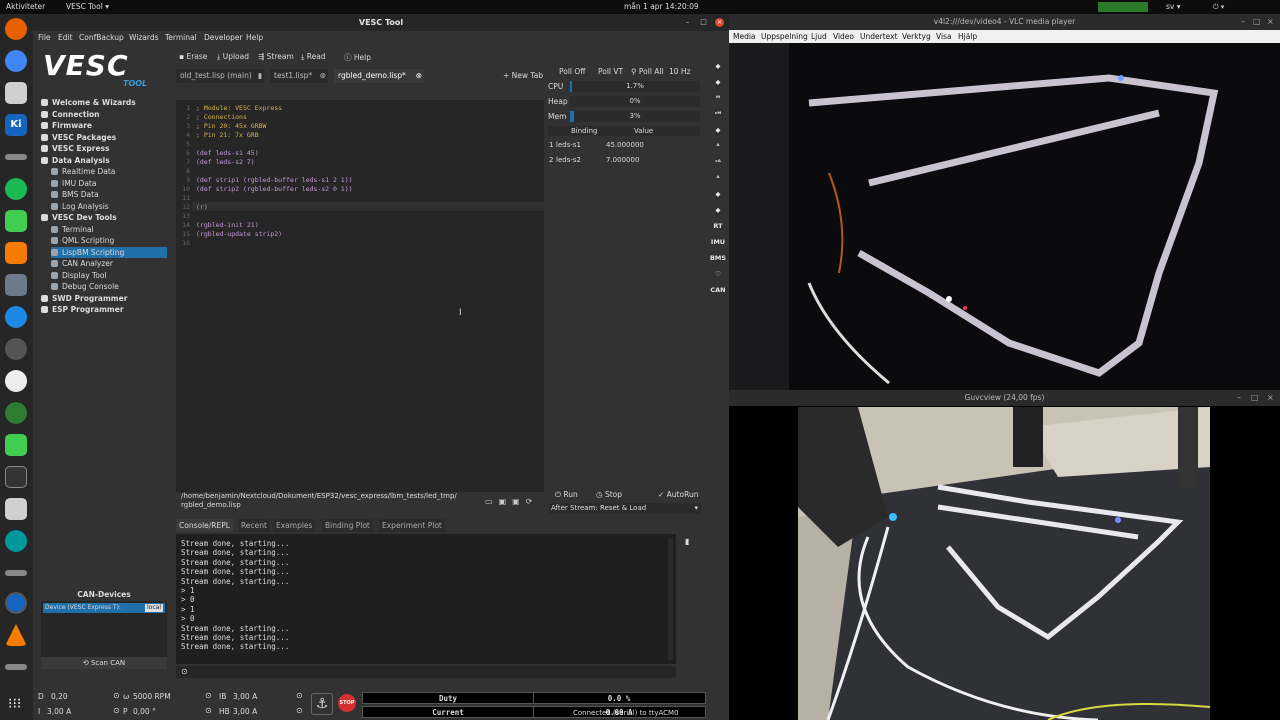 The height and width of the screenshot is (720, 1280). Describe the element at coordinates (492, 501) in the screenshot. I see `open-file-icon: ▭` at that location.